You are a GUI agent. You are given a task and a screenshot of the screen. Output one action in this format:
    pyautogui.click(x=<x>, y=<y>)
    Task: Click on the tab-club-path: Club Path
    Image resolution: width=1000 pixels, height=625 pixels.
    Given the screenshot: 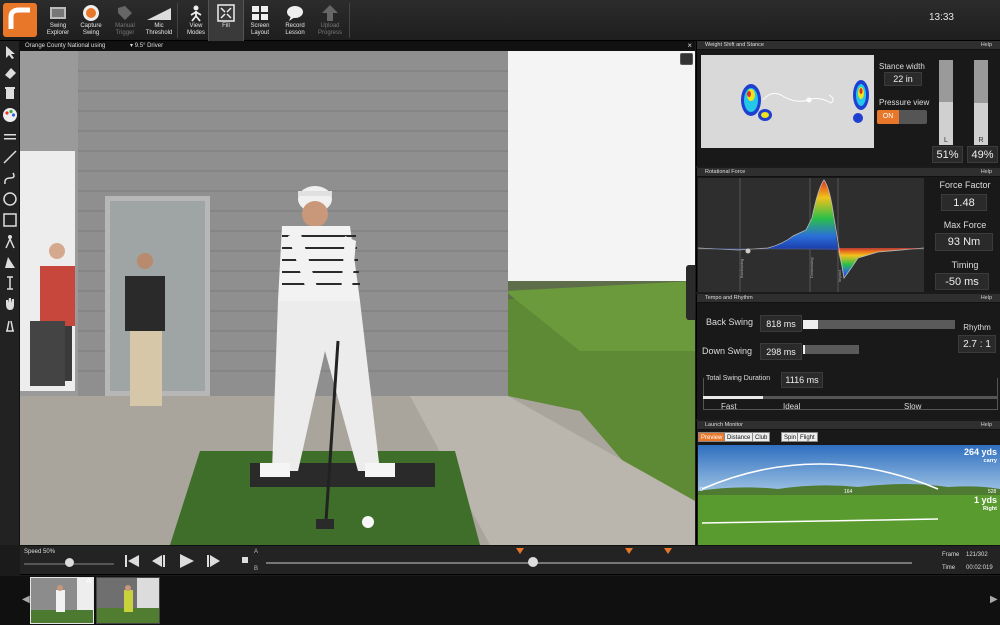 What is the action you would take?
    pyautogui.click(x=761, y=441)
    